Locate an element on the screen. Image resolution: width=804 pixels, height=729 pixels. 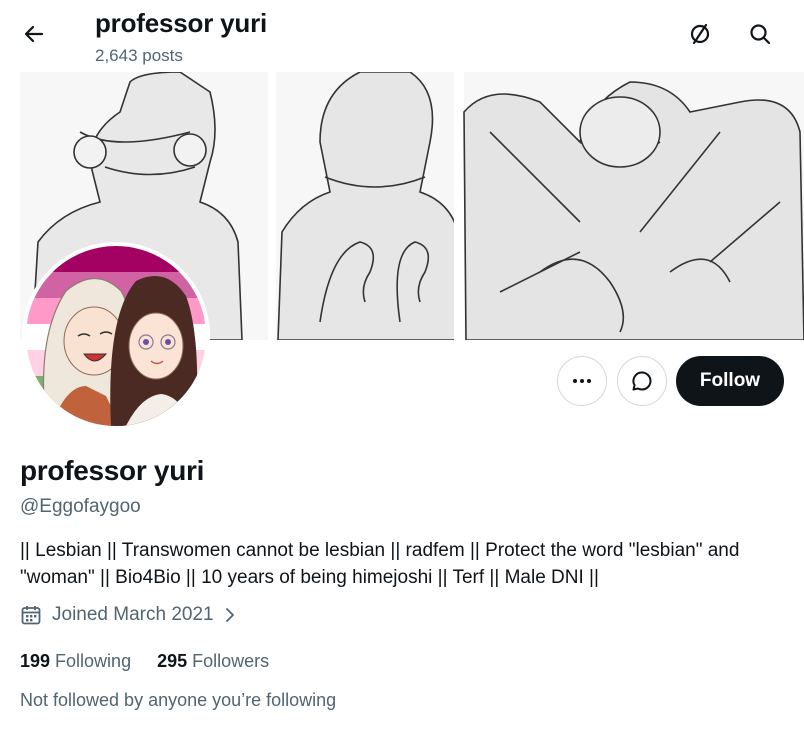
followed-by-note: Not followed by anyone you’re following is located at coordinates (178, 700).